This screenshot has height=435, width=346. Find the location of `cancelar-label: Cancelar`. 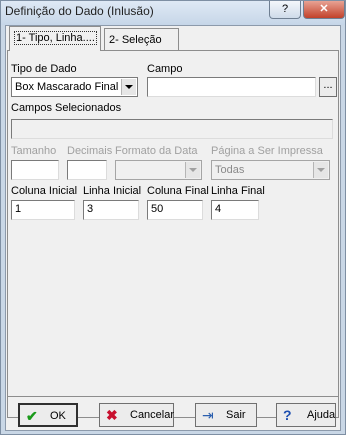

cancelar-label: Cancelar is located at coordinates (152, 415).